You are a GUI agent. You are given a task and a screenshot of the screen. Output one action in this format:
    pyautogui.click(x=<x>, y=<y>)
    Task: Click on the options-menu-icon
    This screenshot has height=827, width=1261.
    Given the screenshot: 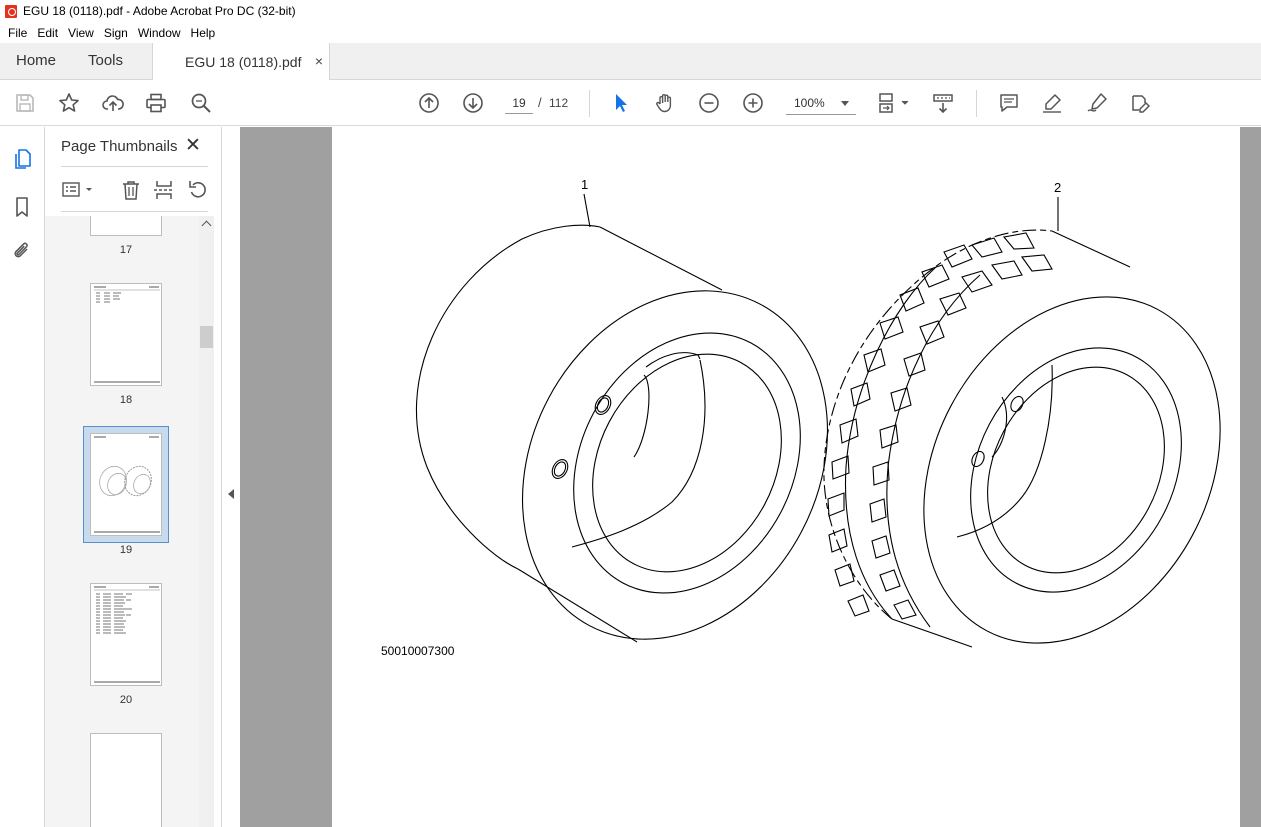 What is the action you would take?
    pyautogui.click(x=77, y=189)
    